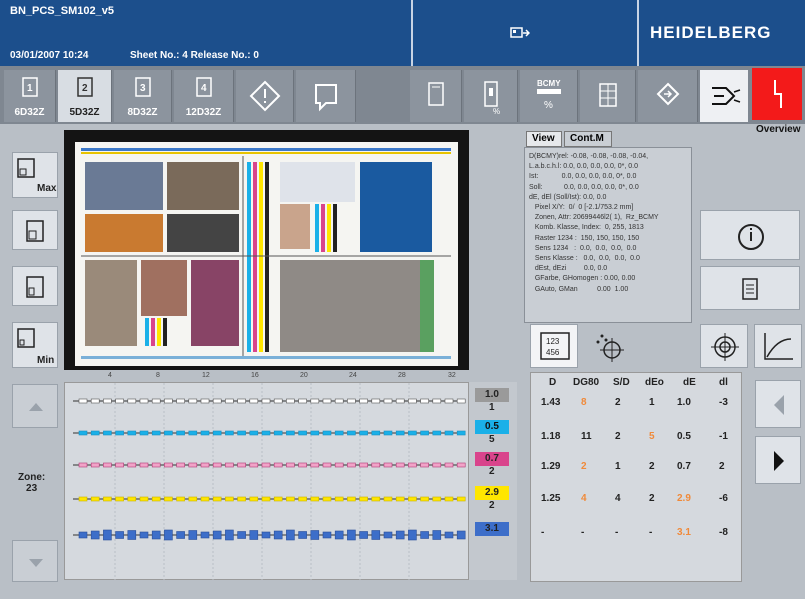 The height and width of the screenshot is (599, 805). What do you see at coordinates (777, 94) in the screenshot?
I see `overview-button` at bounding box center [777, 94].